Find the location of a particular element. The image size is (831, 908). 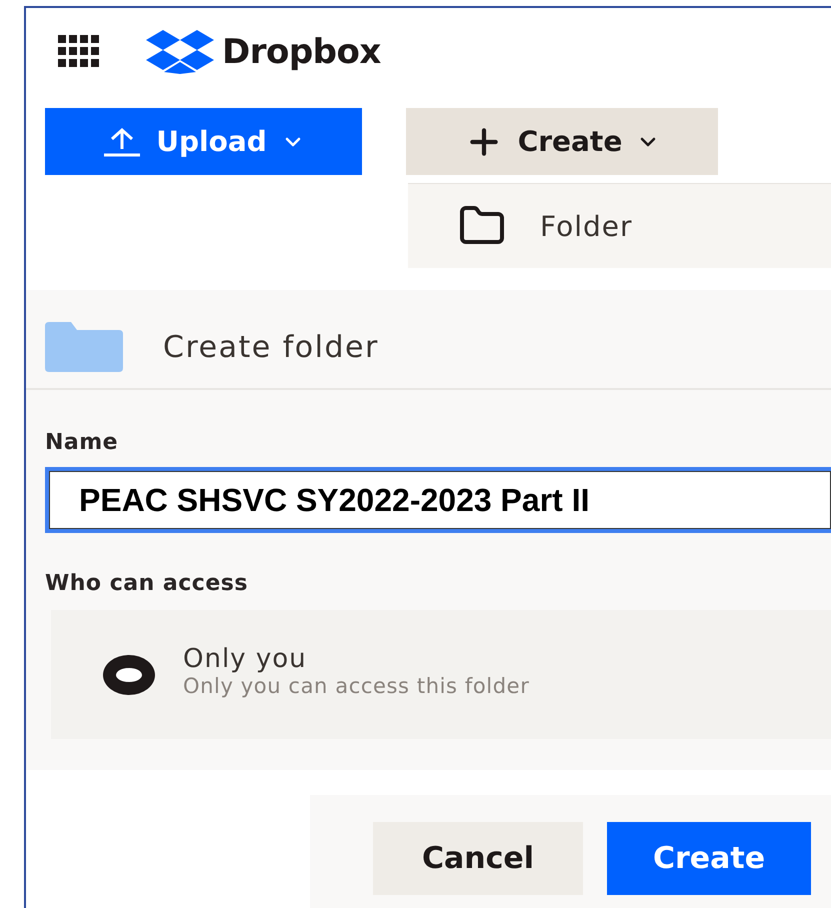

cancel-button: Cancel is located at coordinates (478, 858).